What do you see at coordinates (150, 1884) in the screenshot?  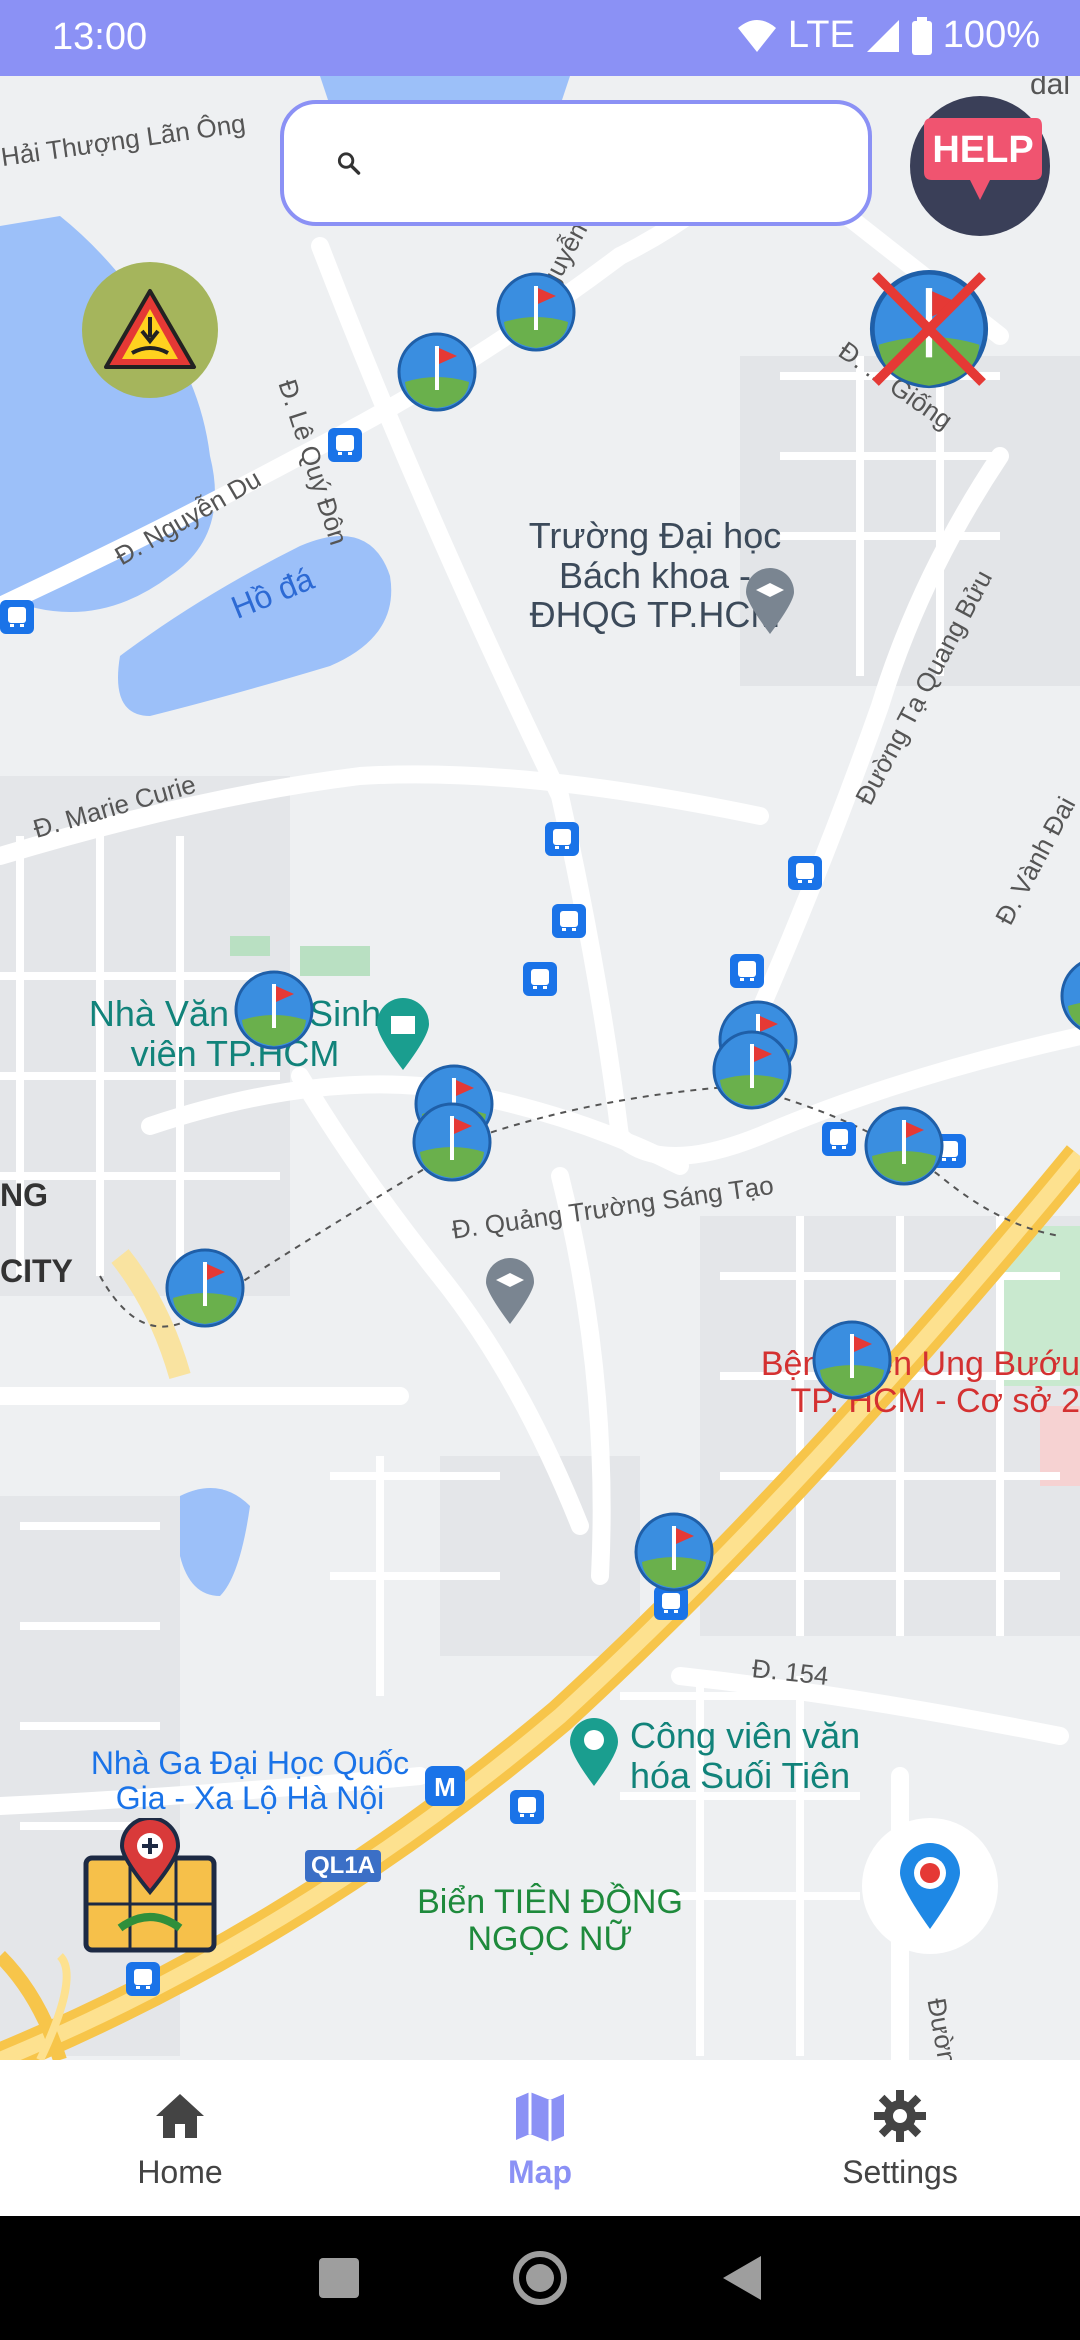 I see `add-location-map-icon` at bounding box center [150, 1884].